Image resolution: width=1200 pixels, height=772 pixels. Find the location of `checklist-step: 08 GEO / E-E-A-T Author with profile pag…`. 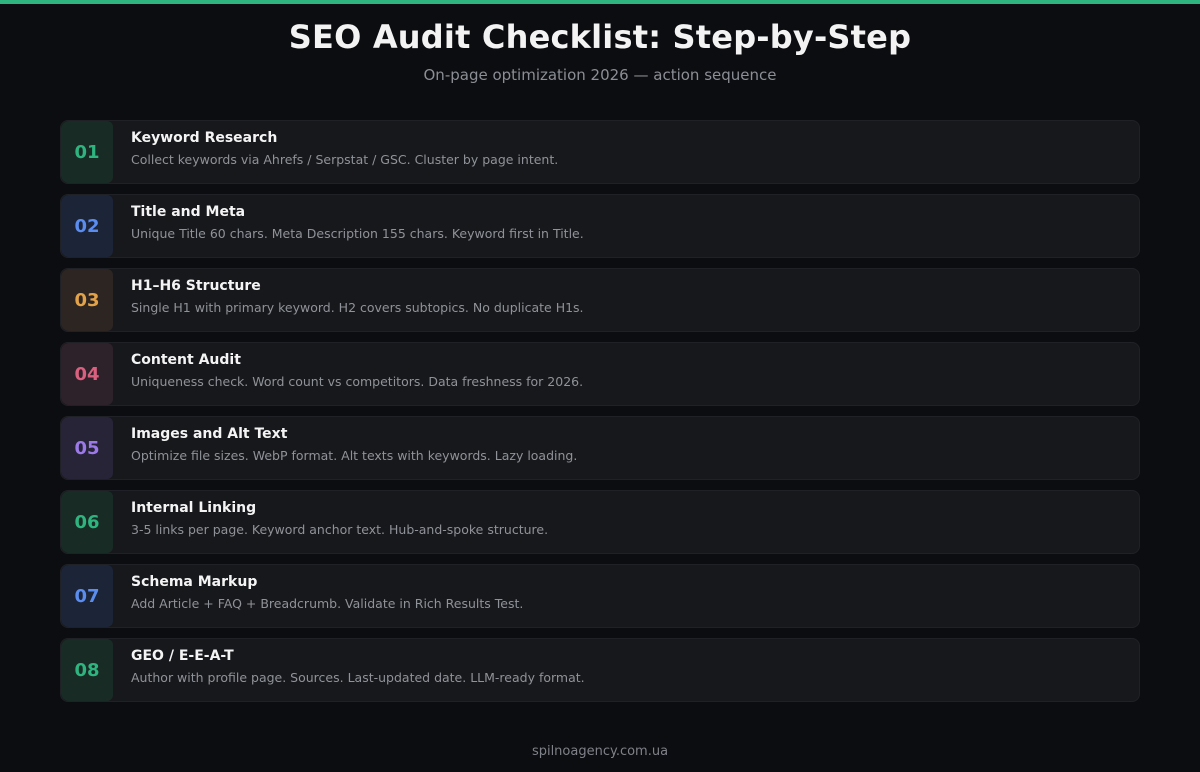

checklist-step: 08 GEO / E-E-A-T Author with profile pag… is located at coordinates (600, 670).